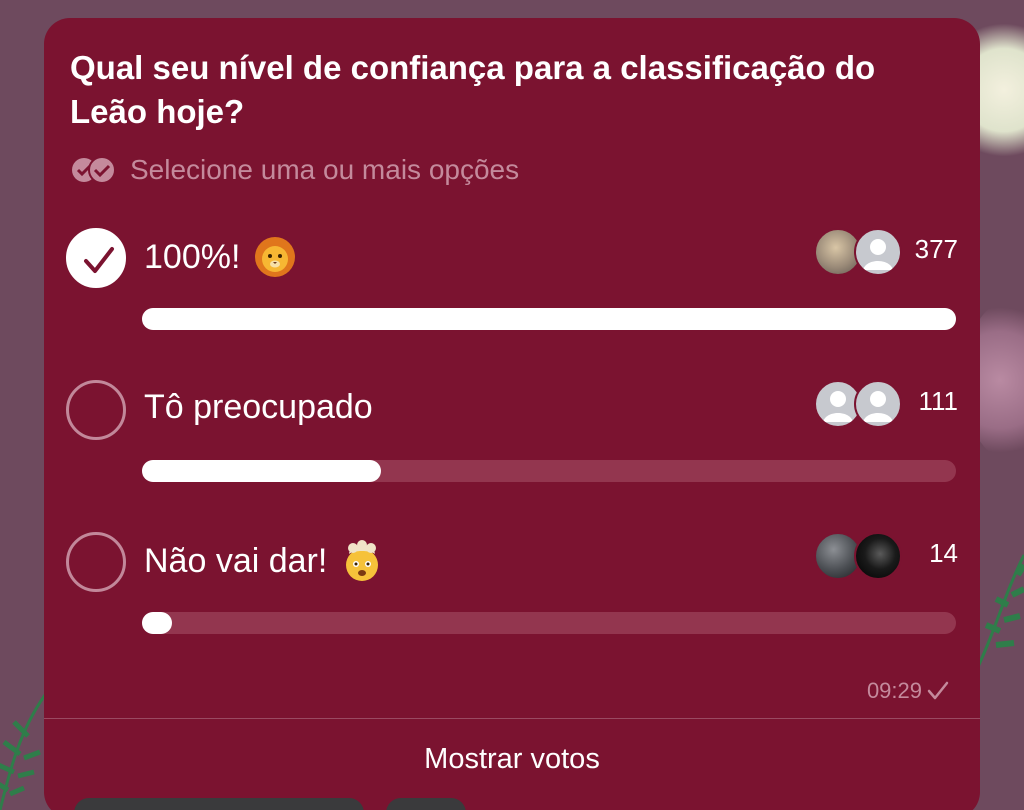 This screenshot has width=1024, height=810. I want to click on option-label: 100%!, so click(220, 257).